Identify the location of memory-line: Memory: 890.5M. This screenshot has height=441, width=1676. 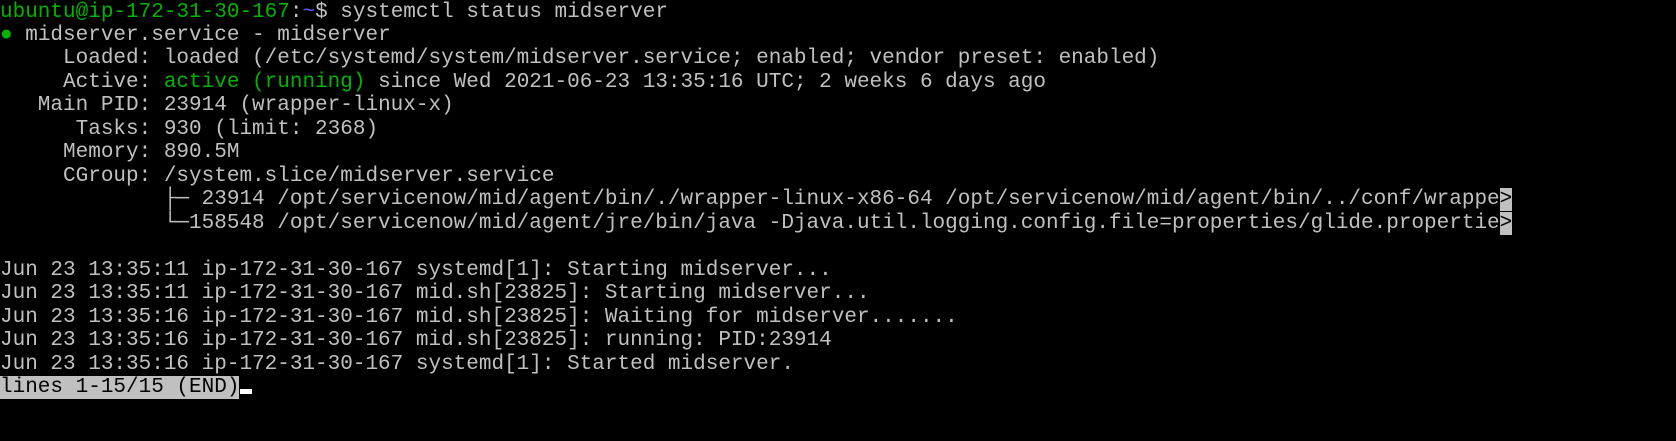
(119, 152).